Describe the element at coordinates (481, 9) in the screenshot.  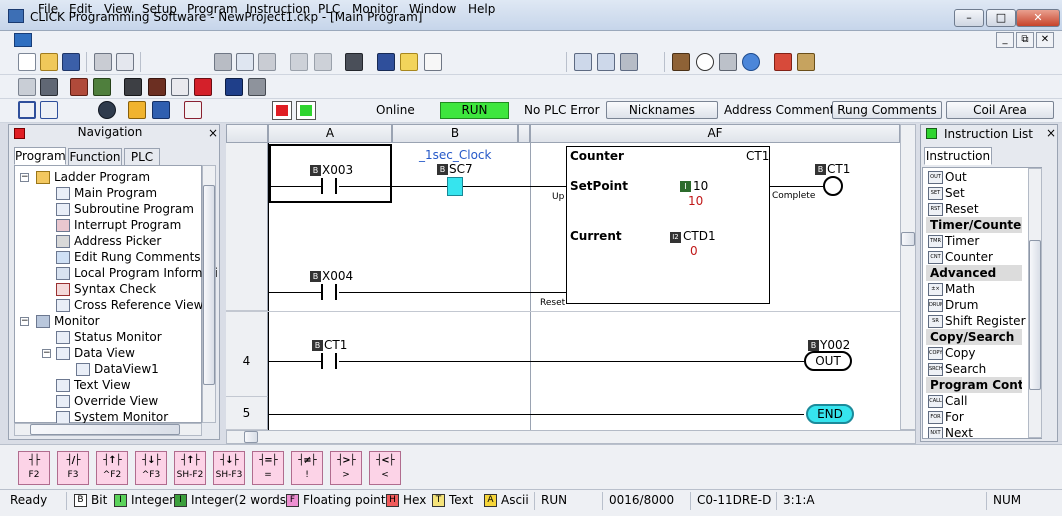
I see `menu-help: Help` at that location.